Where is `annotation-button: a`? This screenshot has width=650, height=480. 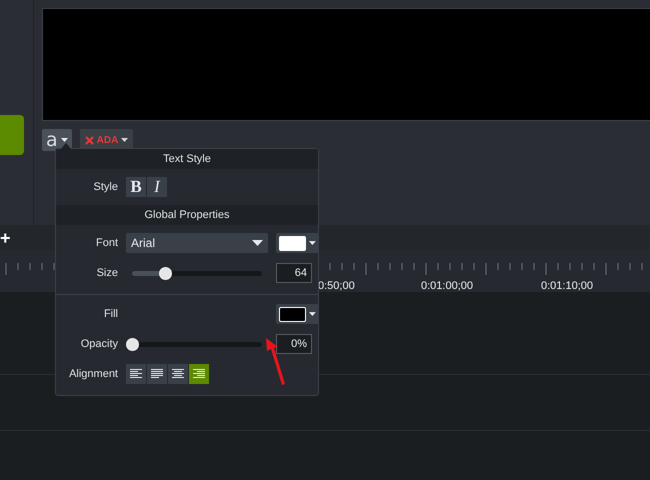 annotation-button: a is located at coordinates (57, 140).